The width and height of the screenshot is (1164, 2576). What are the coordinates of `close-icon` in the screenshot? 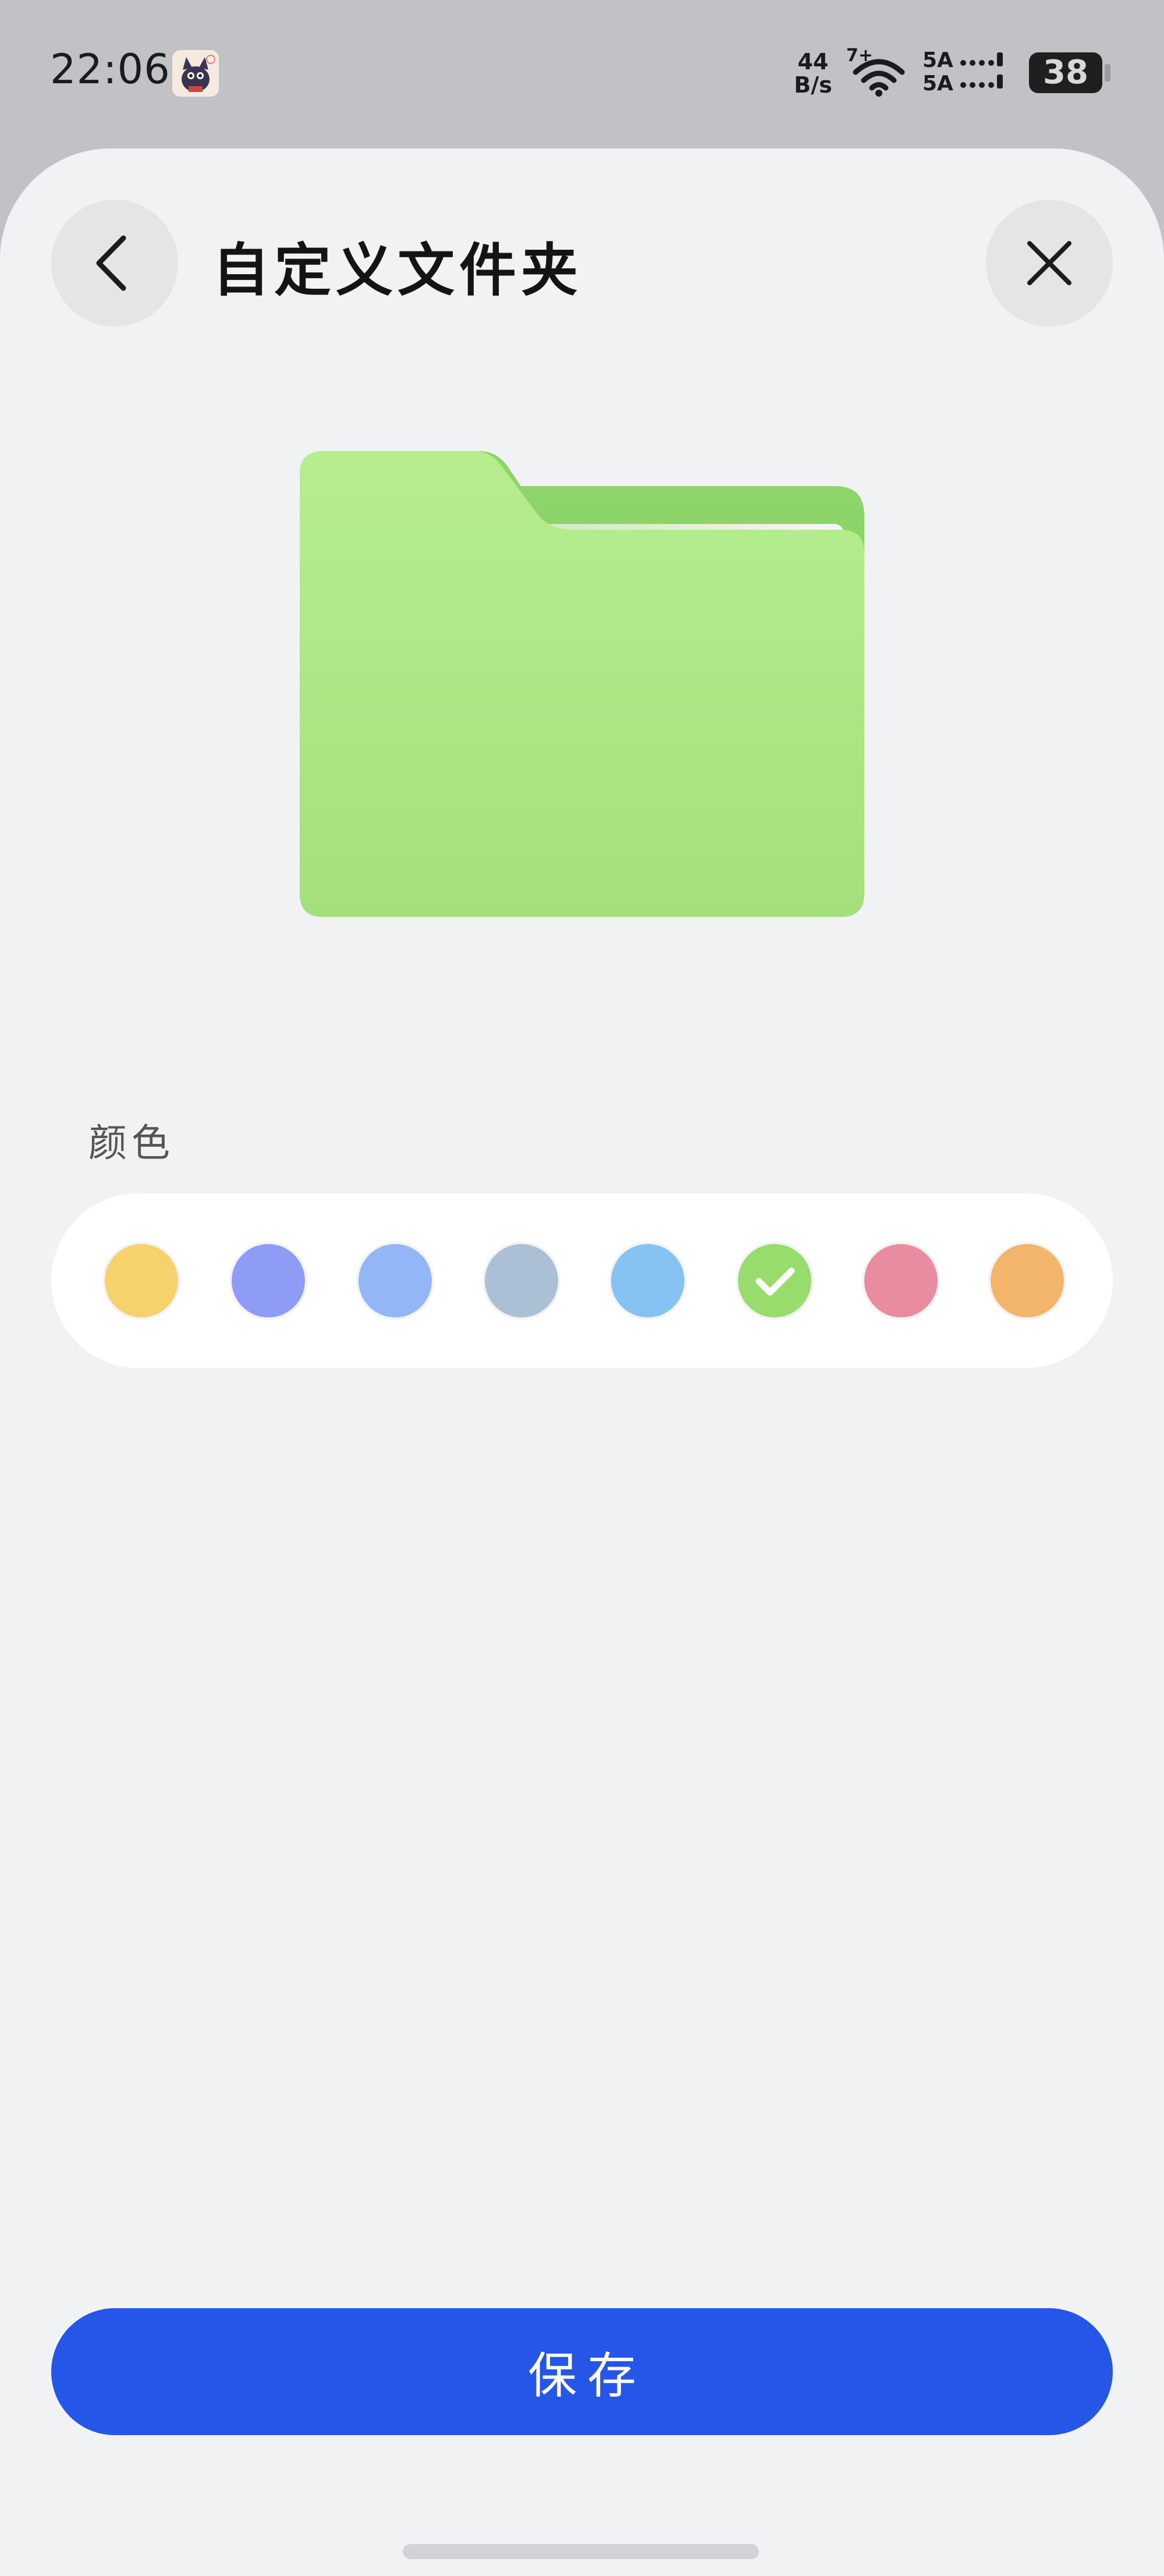 It's located at (1049, 263).